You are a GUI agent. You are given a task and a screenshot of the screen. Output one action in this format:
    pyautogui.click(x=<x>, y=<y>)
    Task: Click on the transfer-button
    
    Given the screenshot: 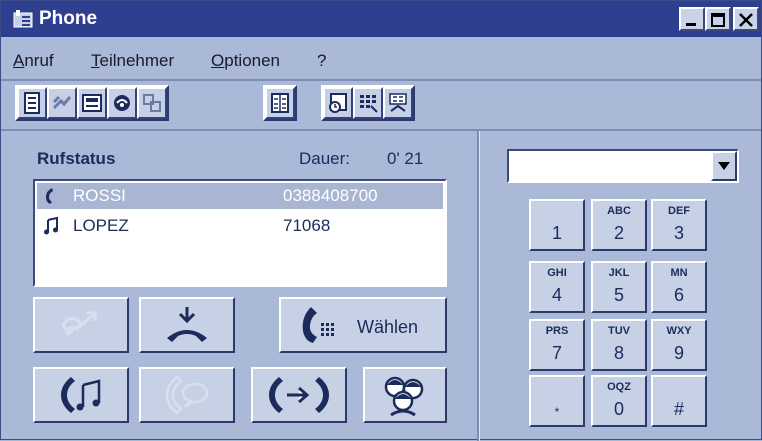 What is the action you would take?
    pyautogui.click(x=81, y=325)
    